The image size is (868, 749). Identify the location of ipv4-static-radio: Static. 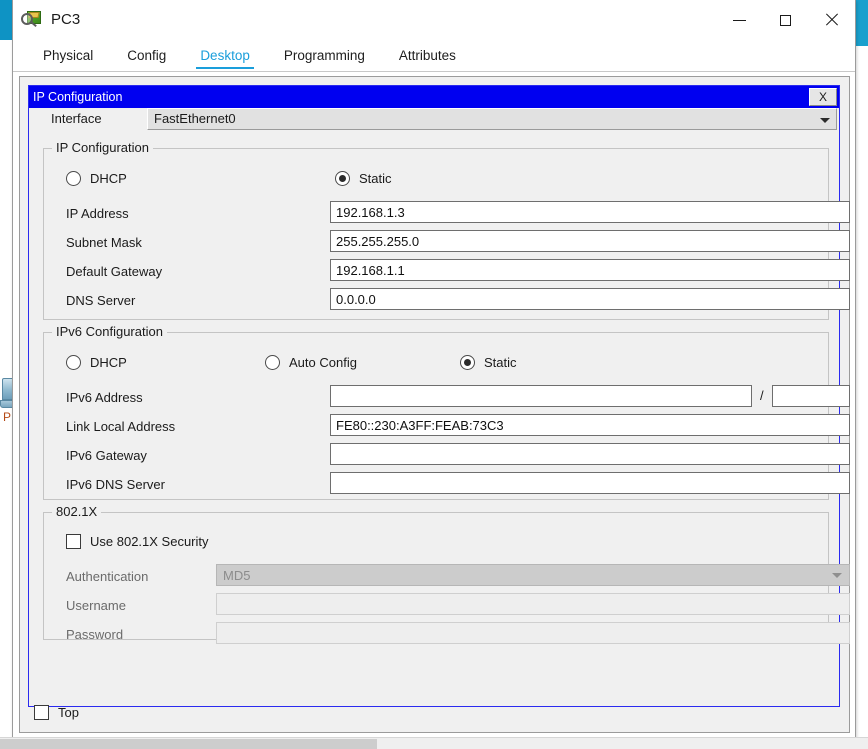
(363, 178).